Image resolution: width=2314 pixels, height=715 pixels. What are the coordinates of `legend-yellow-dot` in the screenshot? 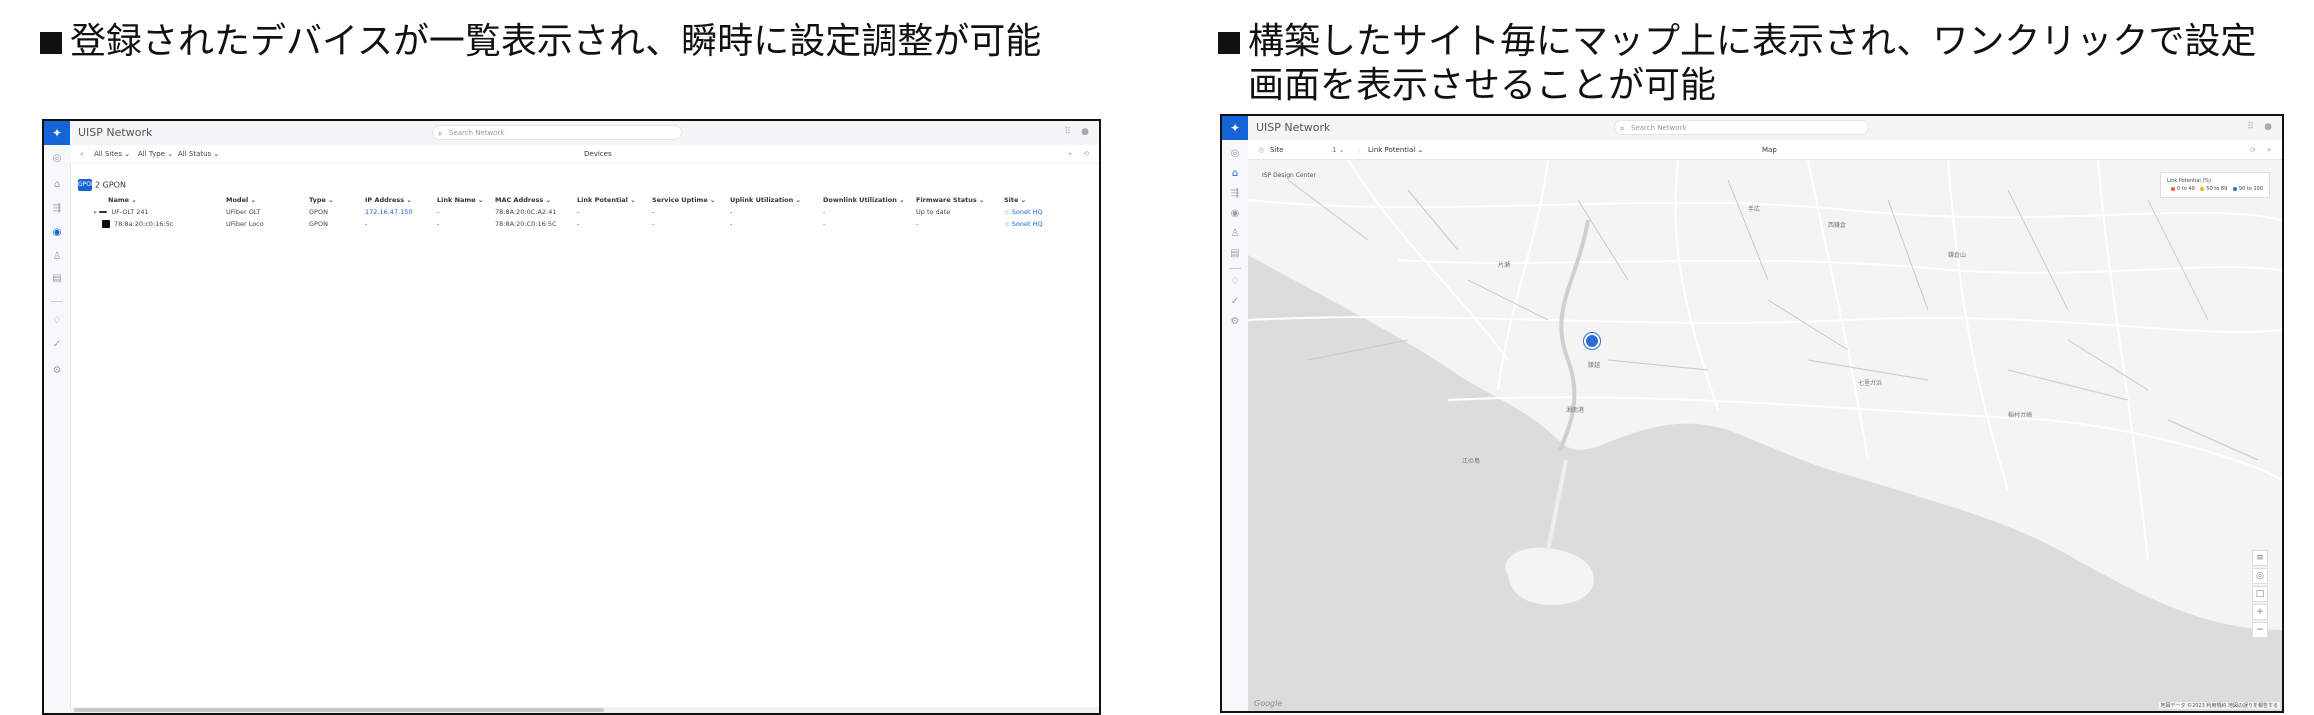 It's located at (2202, 188).